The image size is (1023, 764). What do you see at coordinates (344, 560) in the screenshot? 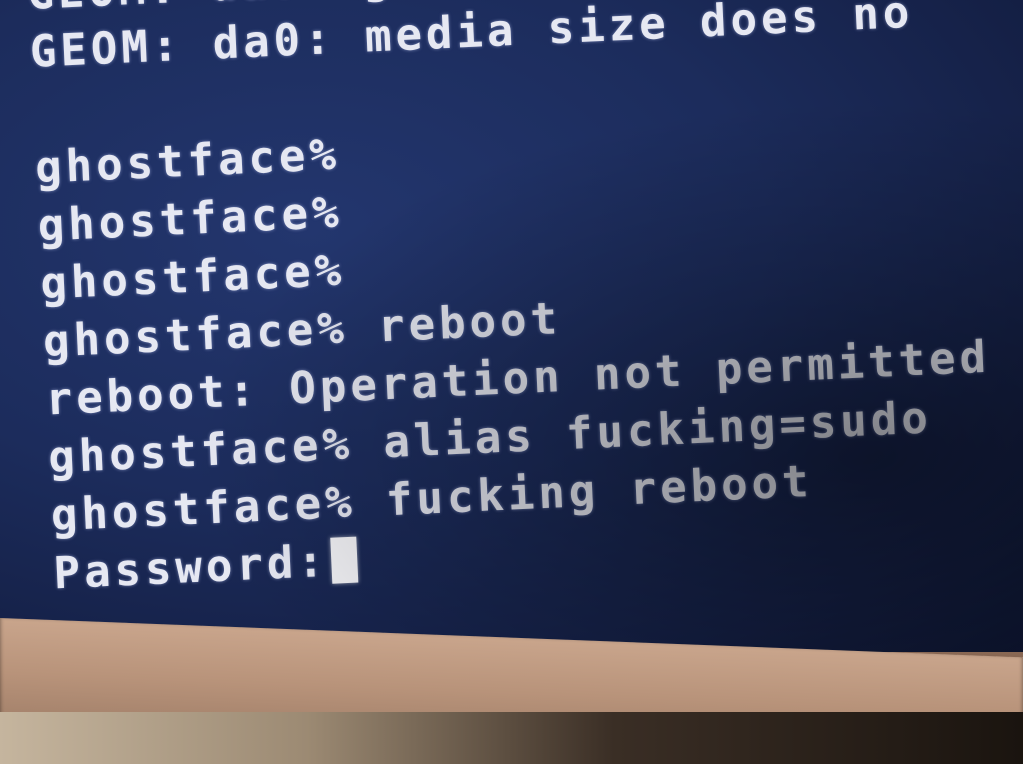
I see `text-cursor` at bounding box center [344, 560].